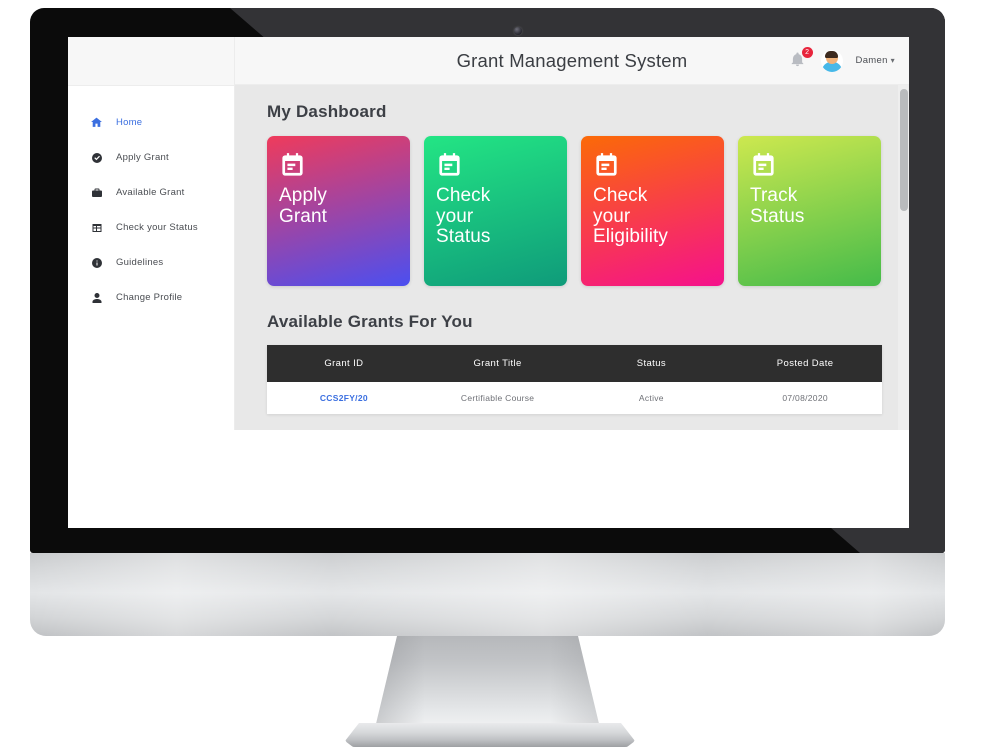 Image resolution: width=1000 pixels, height=755 pixels. I want to click on monitor-chin, so click(487, 594).